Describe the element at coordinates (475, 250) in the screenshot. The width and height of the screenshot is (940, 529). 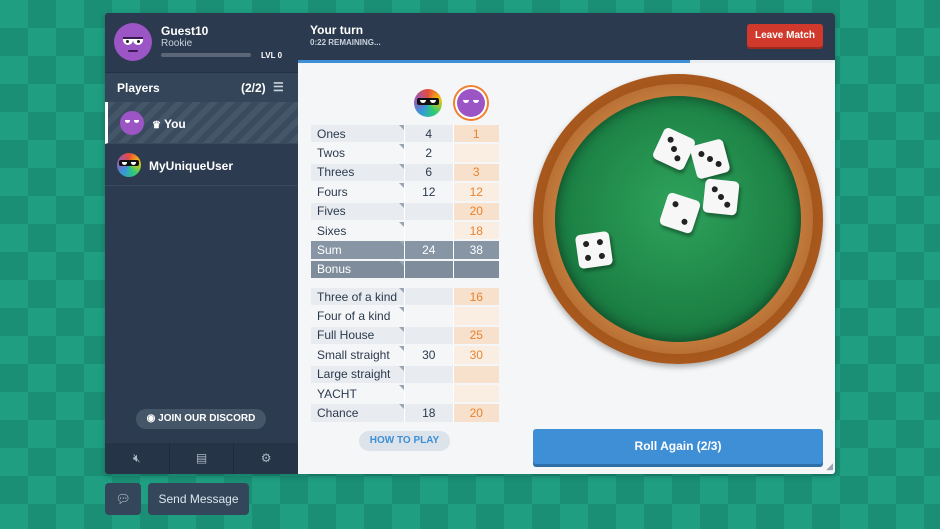
I see `your-score-cell: 38` at that location.